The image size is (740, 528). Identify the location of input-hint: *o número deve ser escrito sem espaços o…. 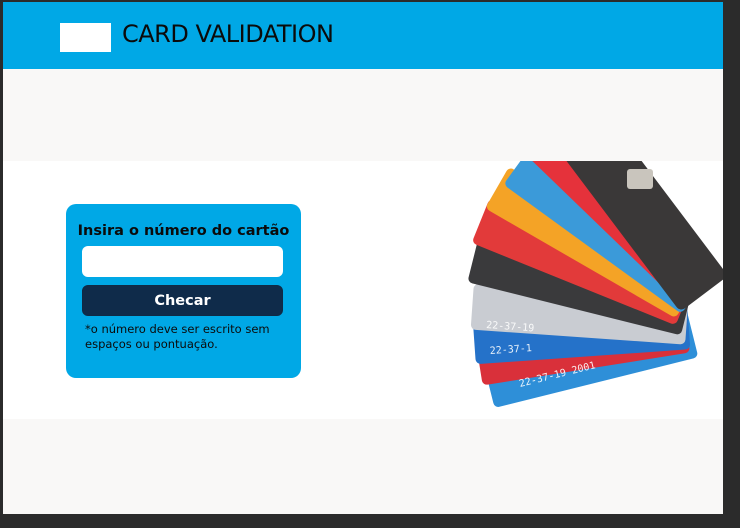
(177, 336).